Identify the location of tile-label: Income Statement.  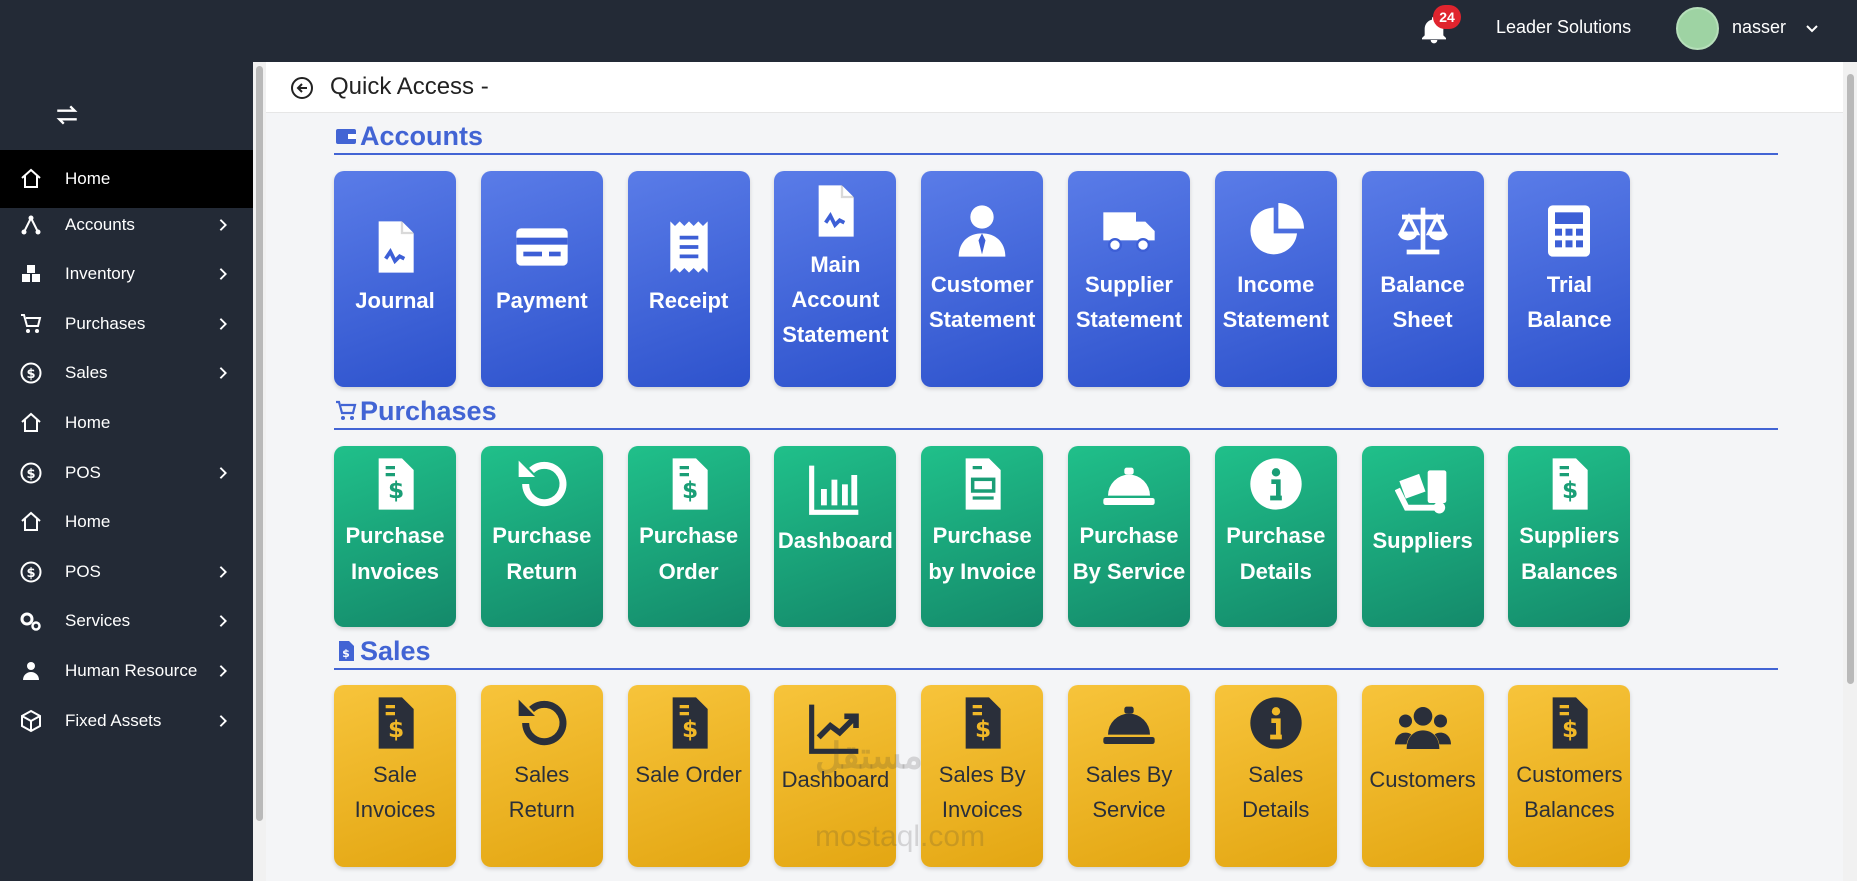
(1275, 302).